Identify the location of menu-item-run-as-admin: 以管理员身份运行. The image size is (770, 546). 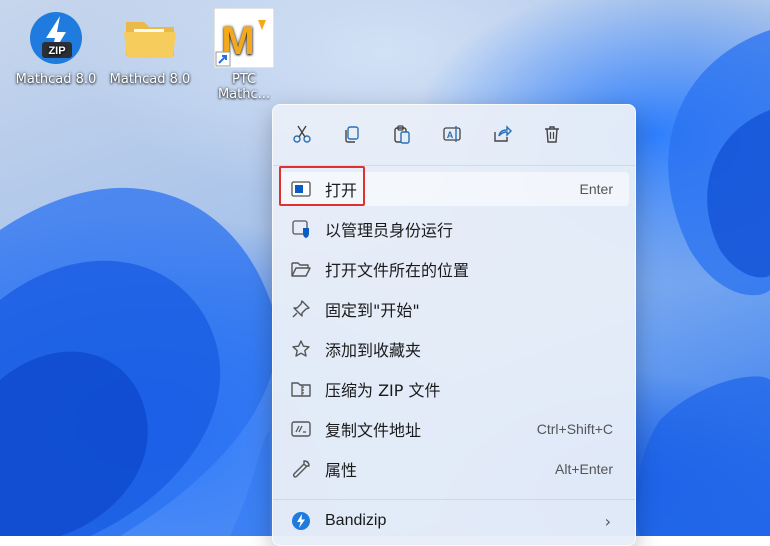
(454, 229).